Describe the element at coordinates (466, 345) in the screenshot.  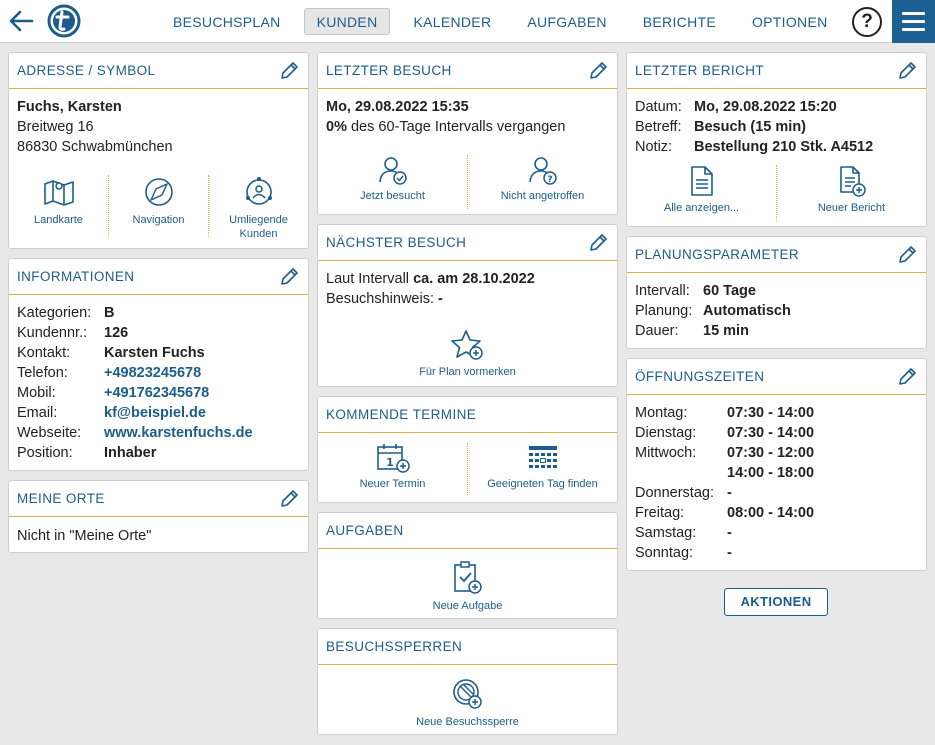
I see `star-plus-icon` at that location.